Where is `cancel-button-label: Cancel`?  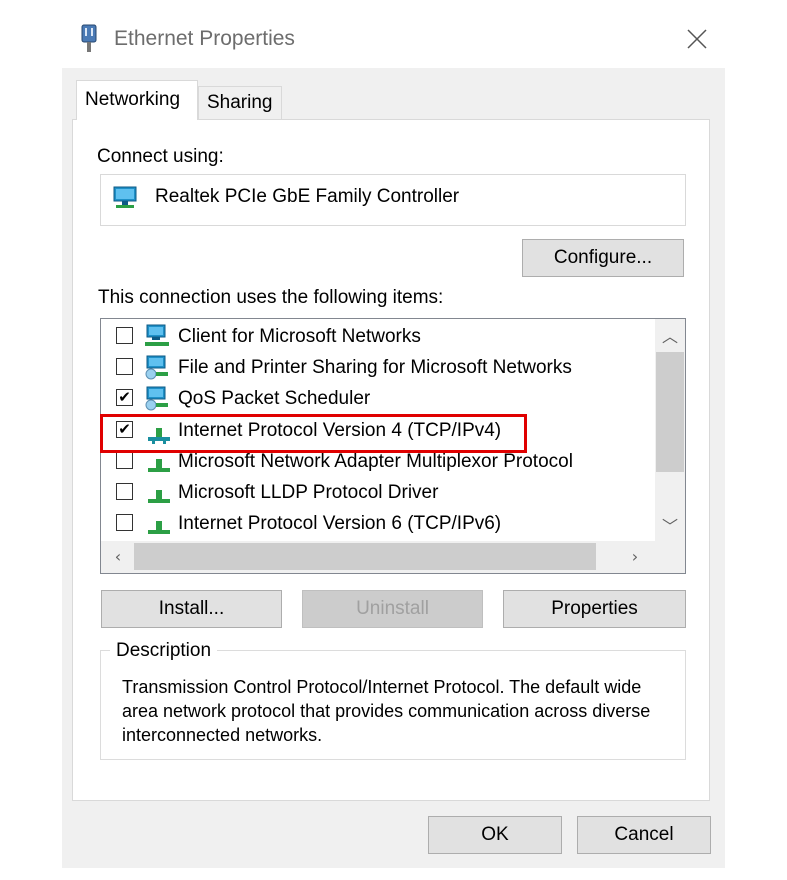
cancel-button-label: Cancel is located at coordinates (644, 834).